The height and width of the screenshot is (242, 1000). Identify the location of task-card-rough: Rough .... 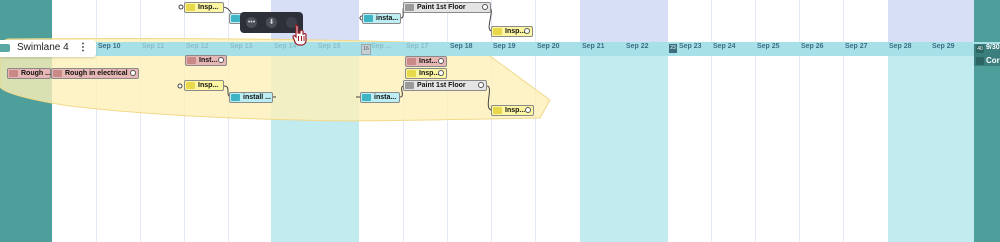
(29, 73).